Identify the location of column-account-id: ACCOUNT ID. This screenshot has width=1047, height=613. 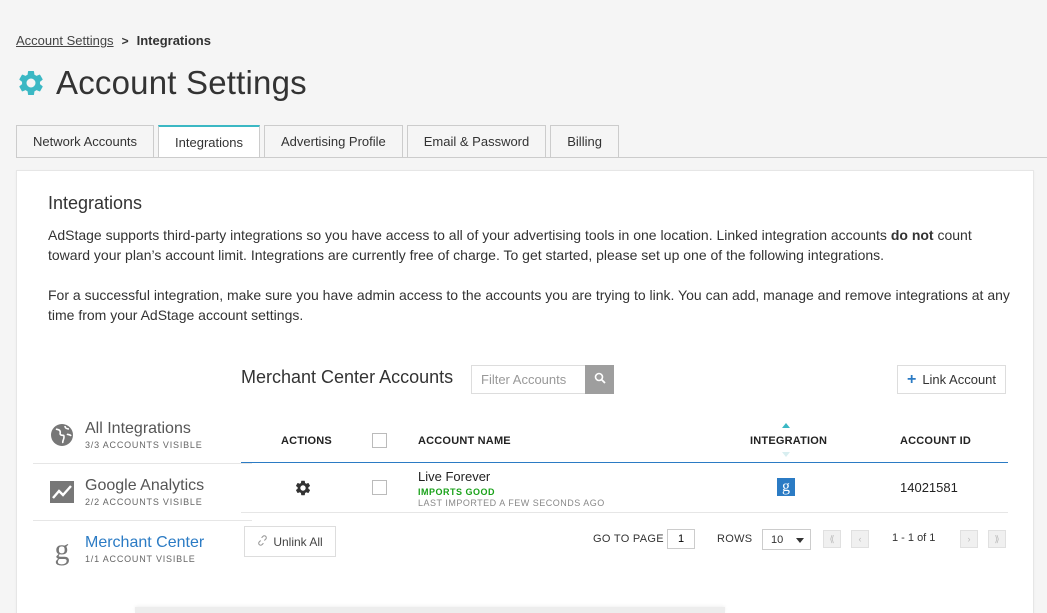
(935, 441).